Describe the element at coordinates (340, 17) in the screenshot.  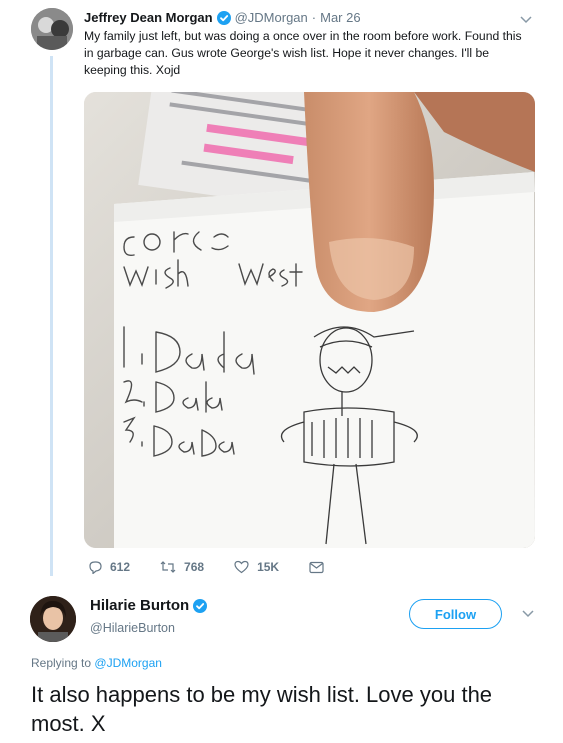
I see `tweet-date: Mar 26` at that location.